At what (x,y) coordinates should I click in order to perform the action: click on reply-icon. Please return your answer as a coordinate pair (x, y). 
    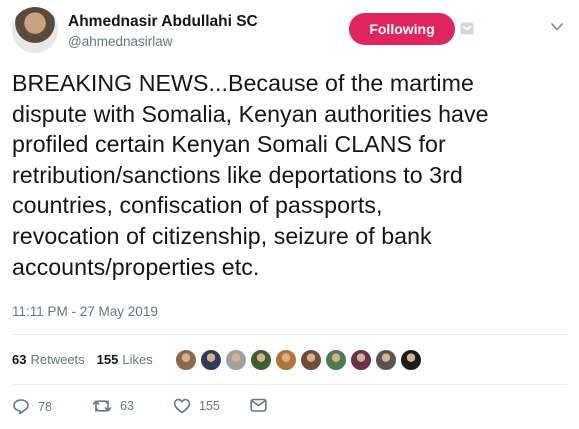
    Looking at the image, I should click on (21, 407).